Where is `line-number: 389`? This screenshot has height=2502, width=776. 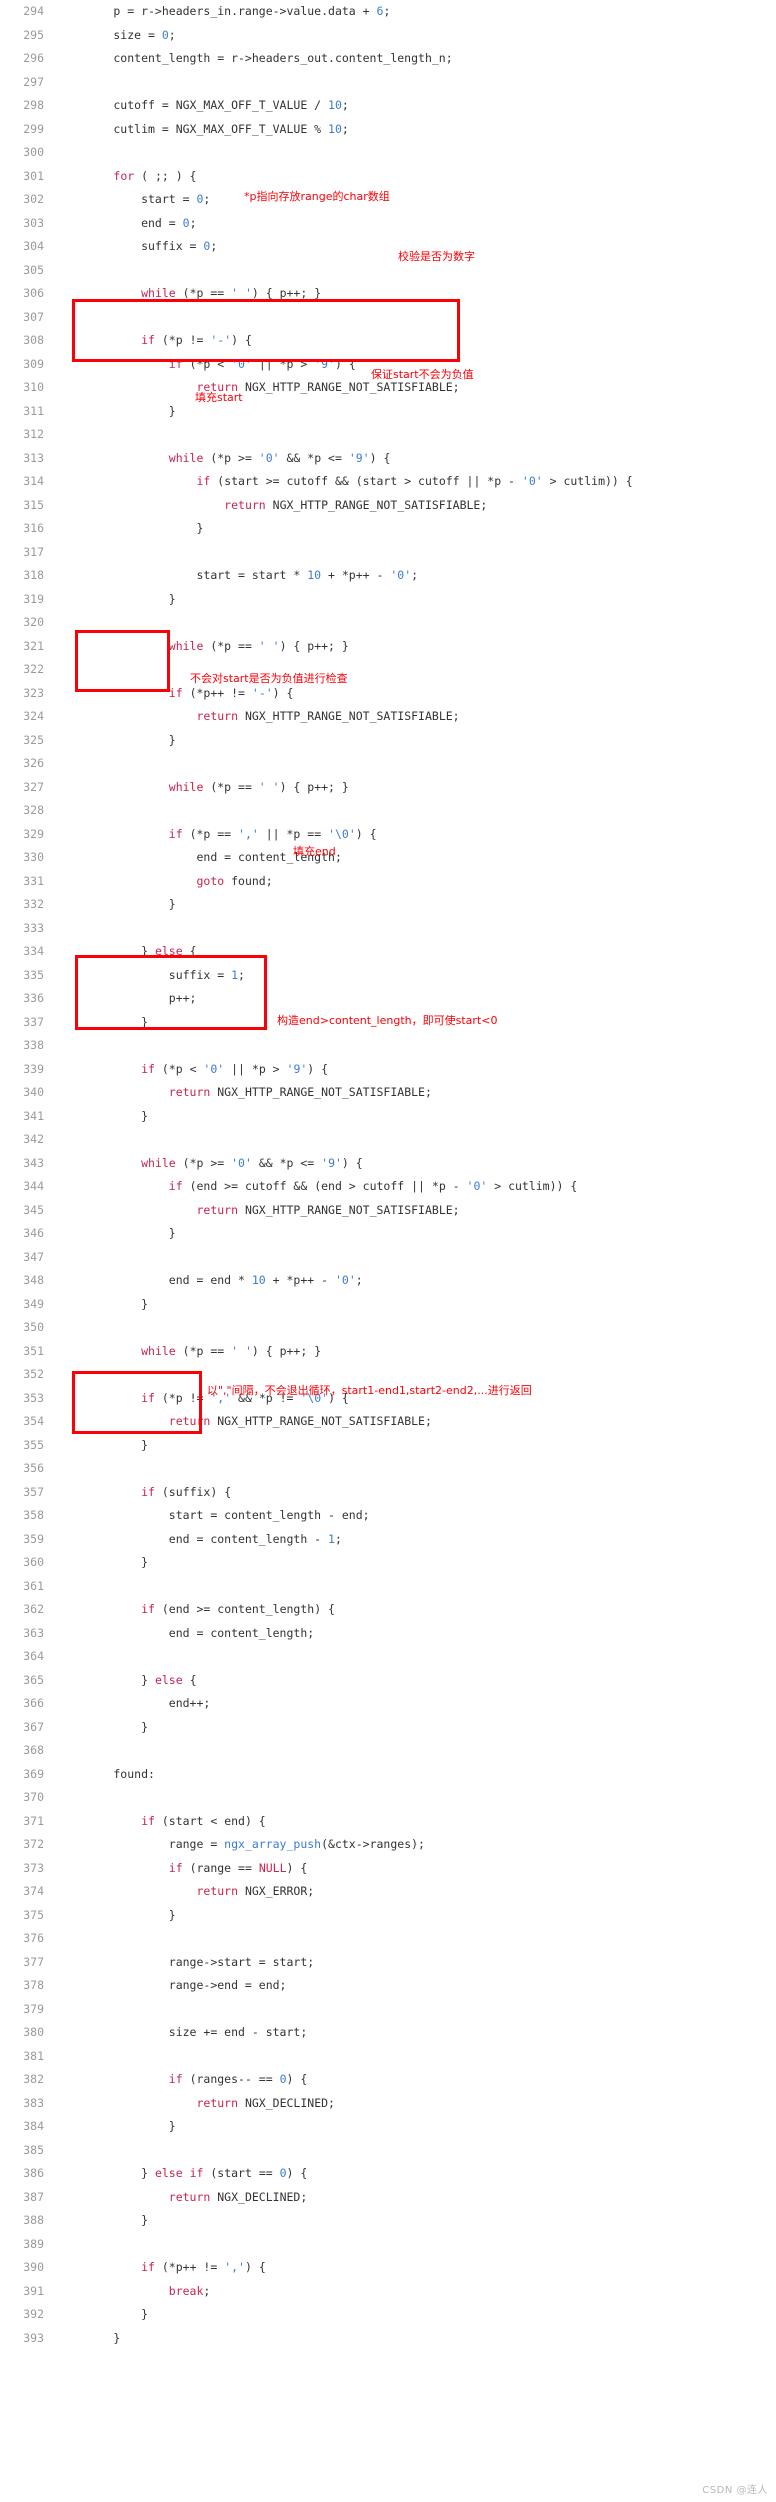
line-number: 389 is located at coordinates (33, 2243).